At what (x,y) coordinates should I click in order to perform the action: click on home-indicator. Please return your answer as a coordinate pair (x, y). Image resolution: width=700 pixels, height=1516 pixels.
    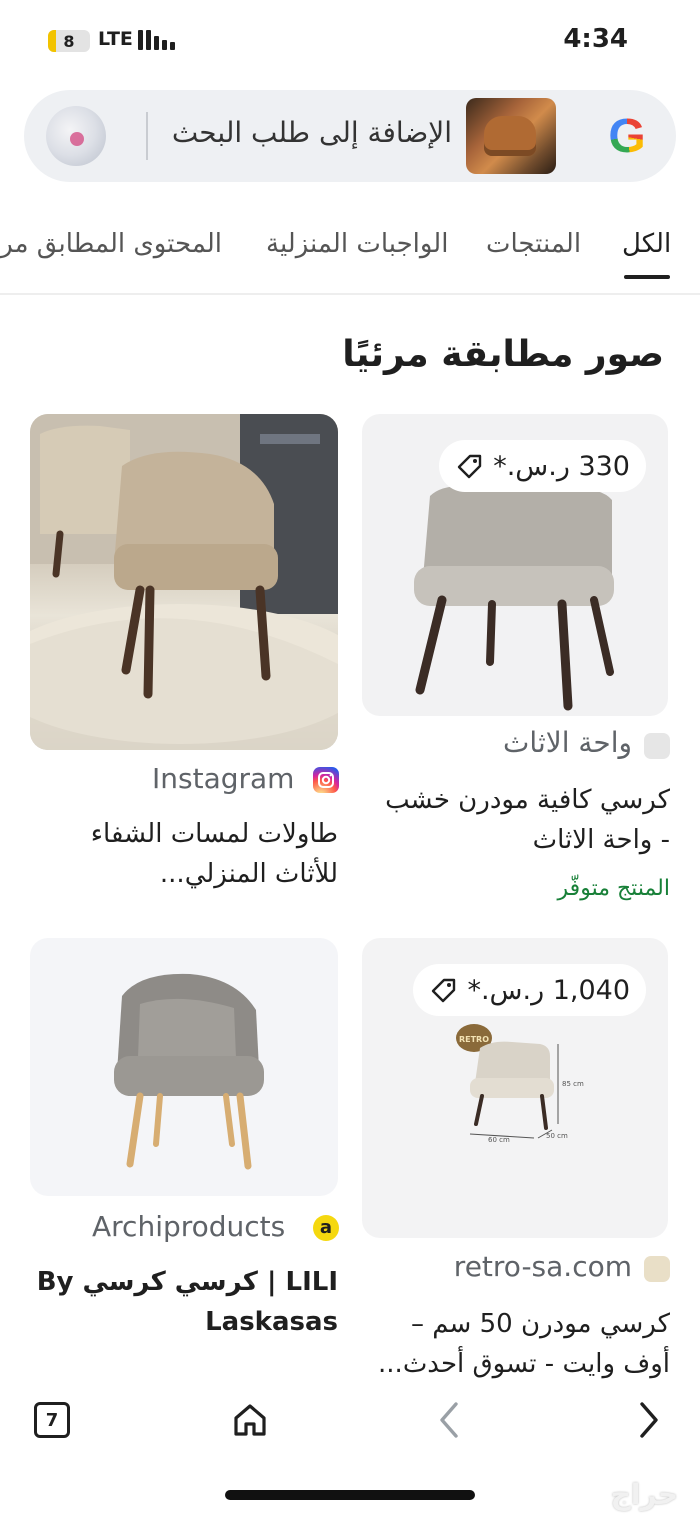
    Looking at the image, I should click on (350, 1495).